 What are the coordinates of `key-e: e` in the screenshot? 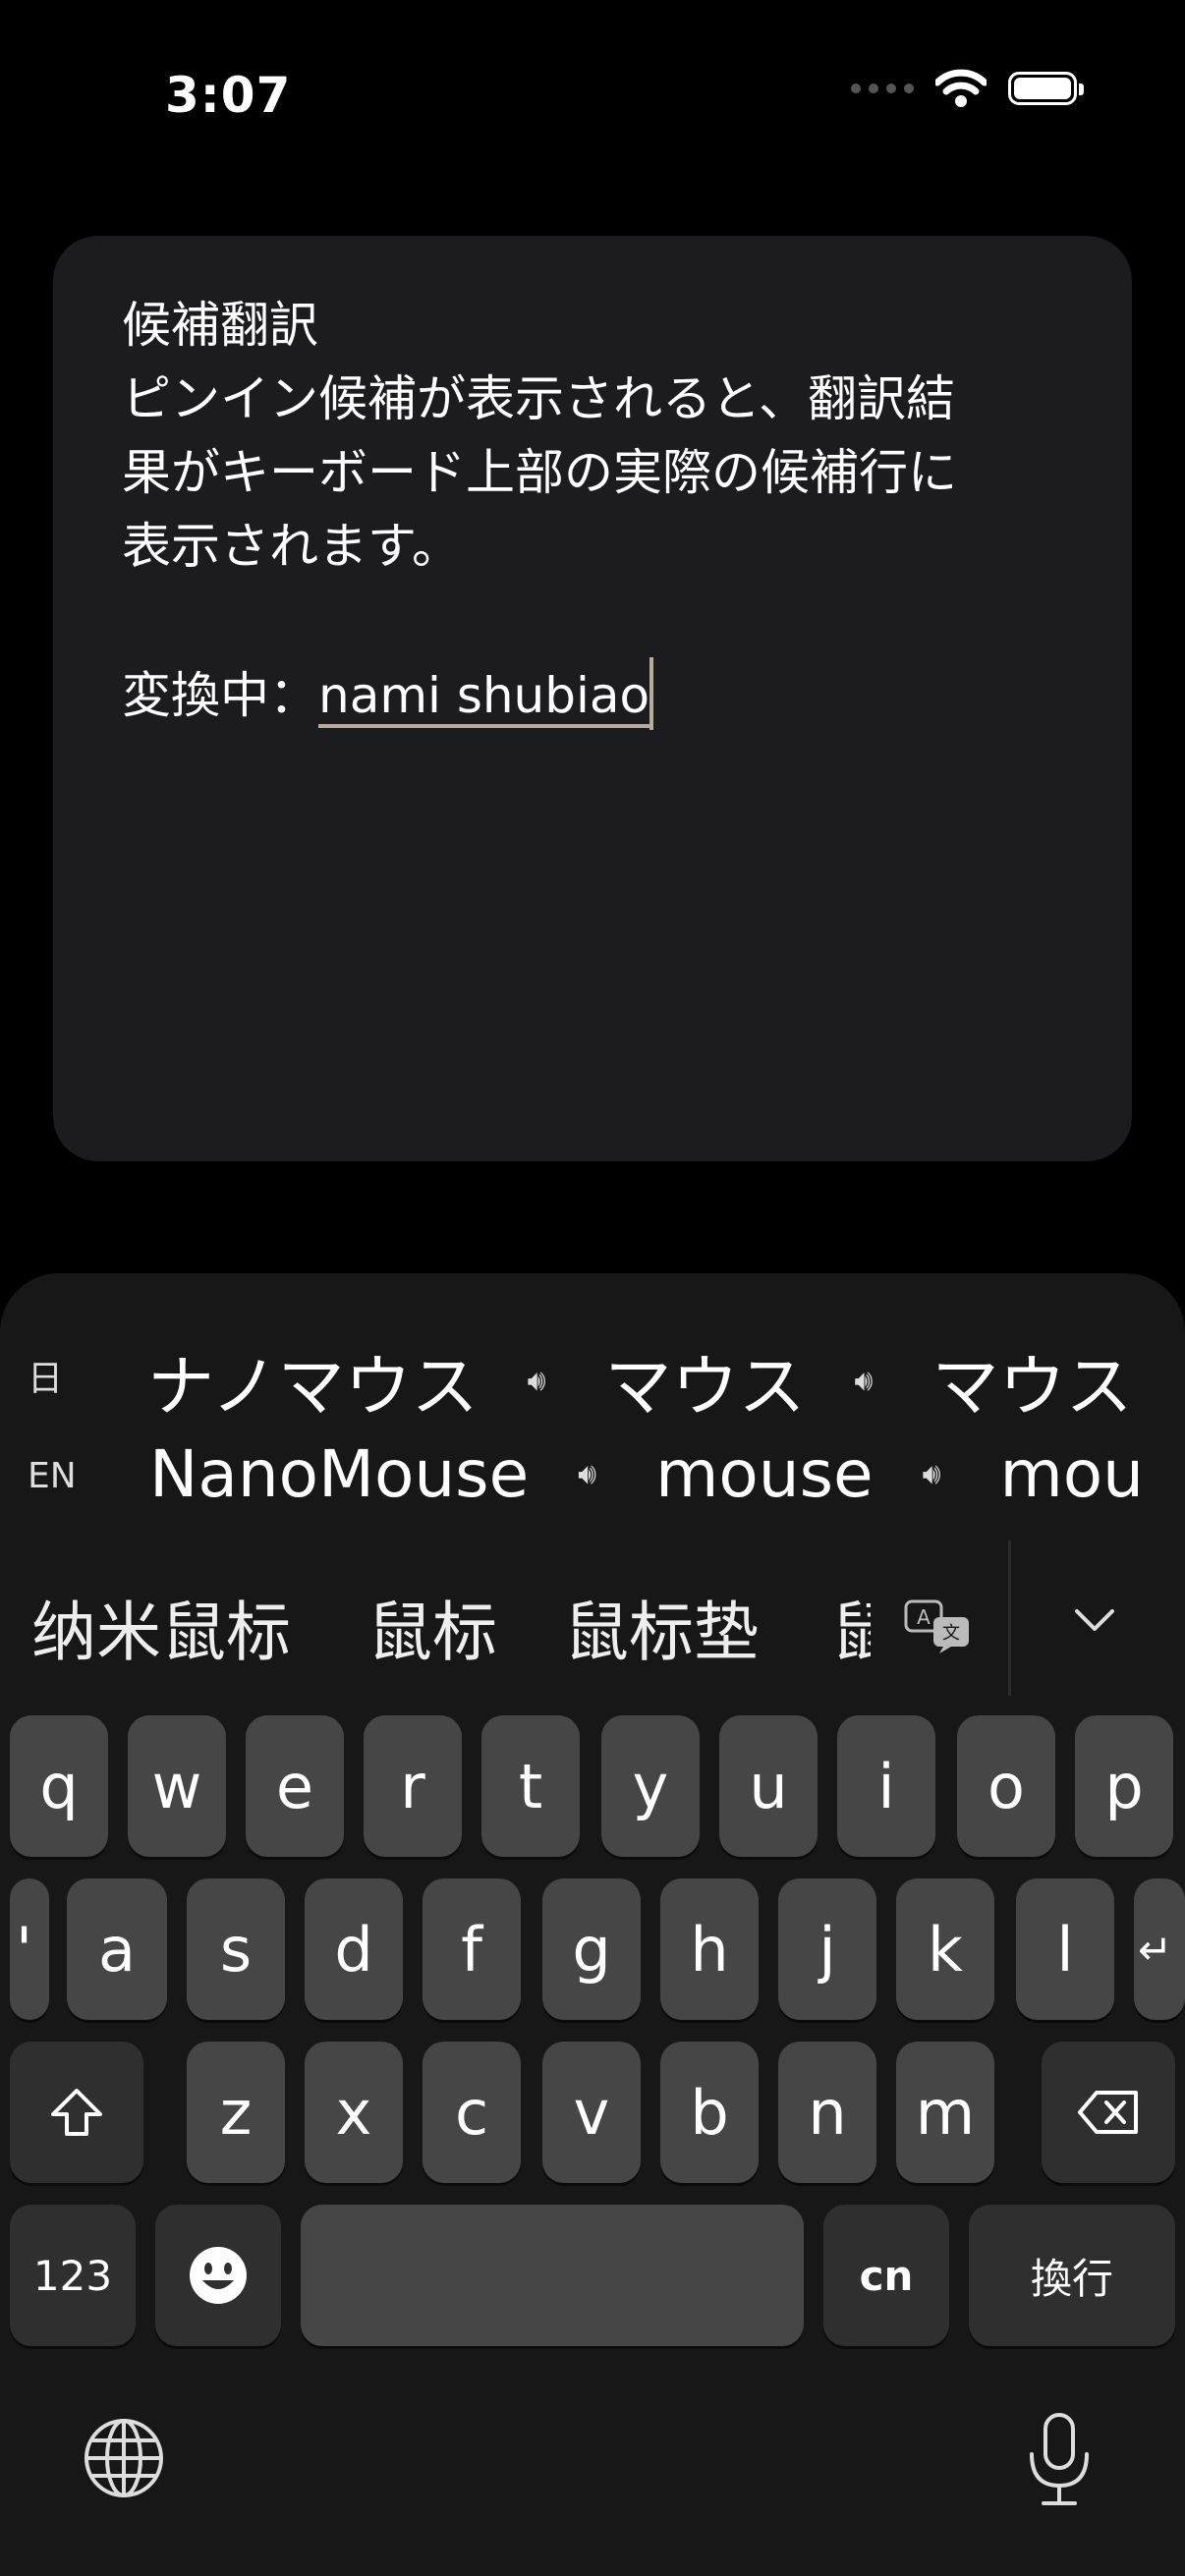 It's located at (295, 1786).